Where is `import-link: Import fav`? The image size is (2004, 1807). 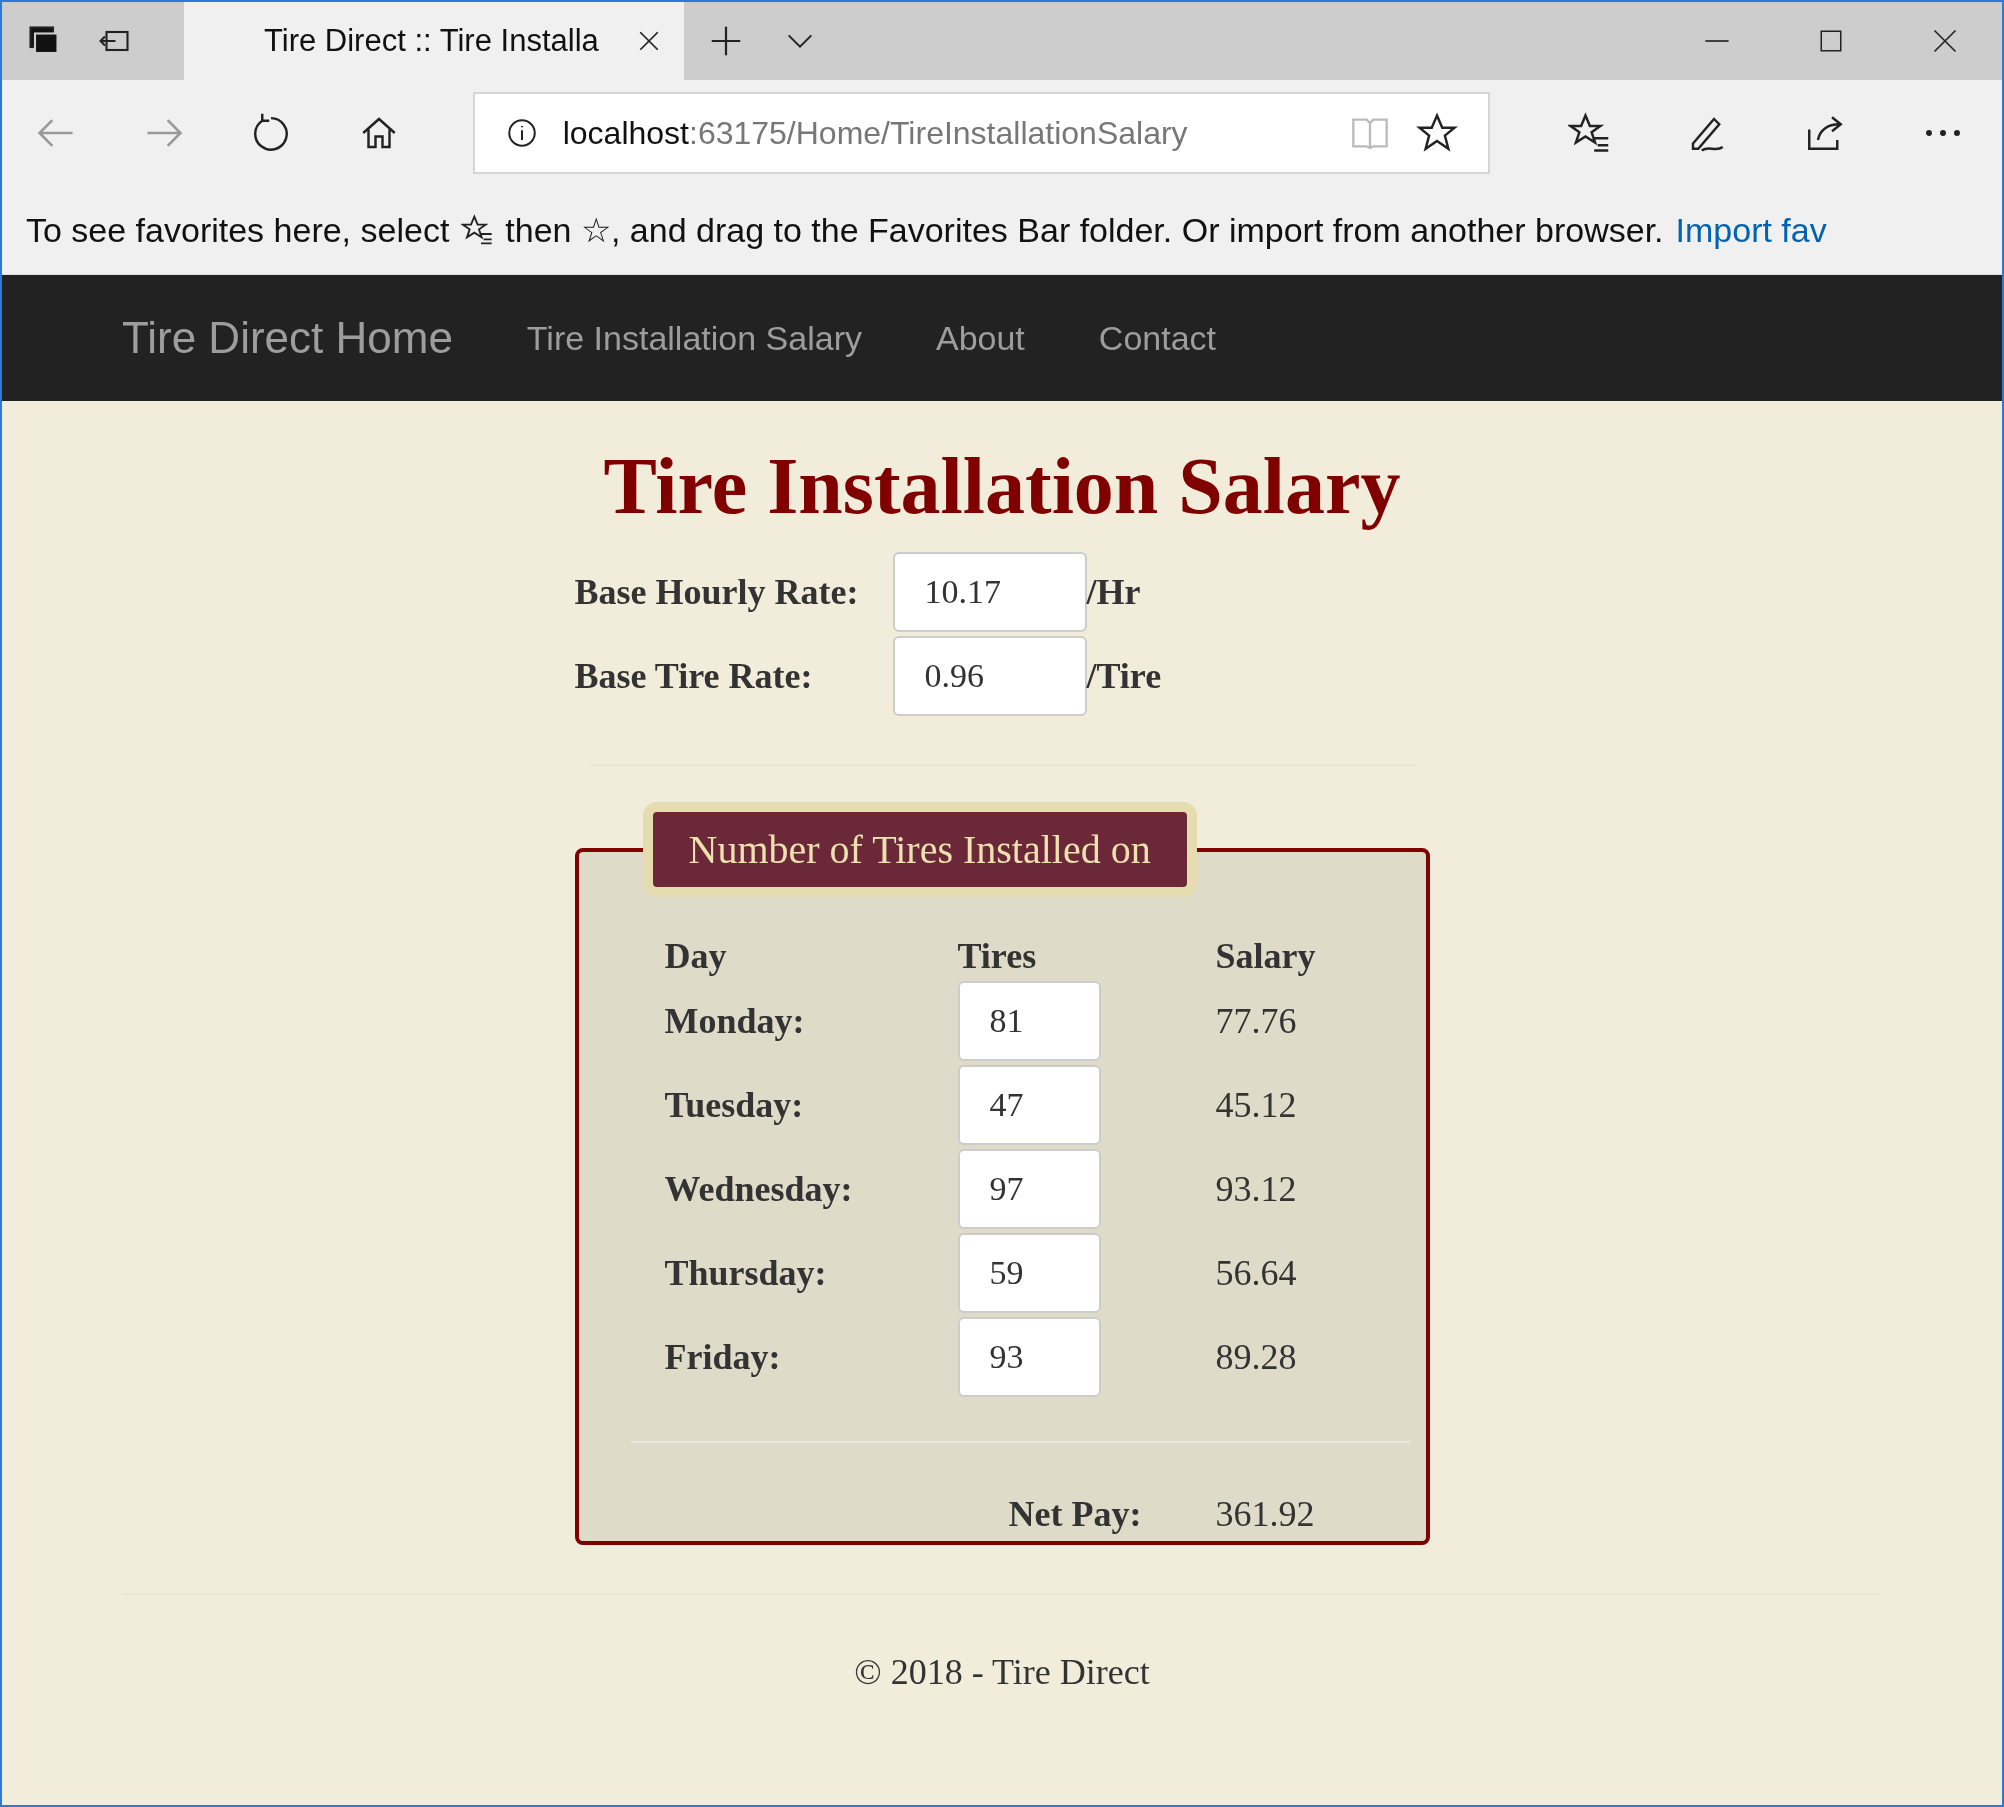 import-link: Import fav is located at coordinates (1751, 230).